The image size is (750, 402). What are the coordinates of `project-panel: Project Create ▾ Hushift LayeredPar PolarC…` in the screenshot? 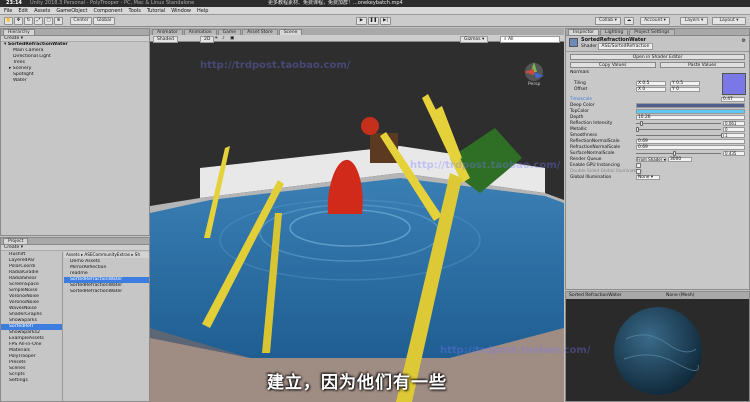 It's located at (75, 319).